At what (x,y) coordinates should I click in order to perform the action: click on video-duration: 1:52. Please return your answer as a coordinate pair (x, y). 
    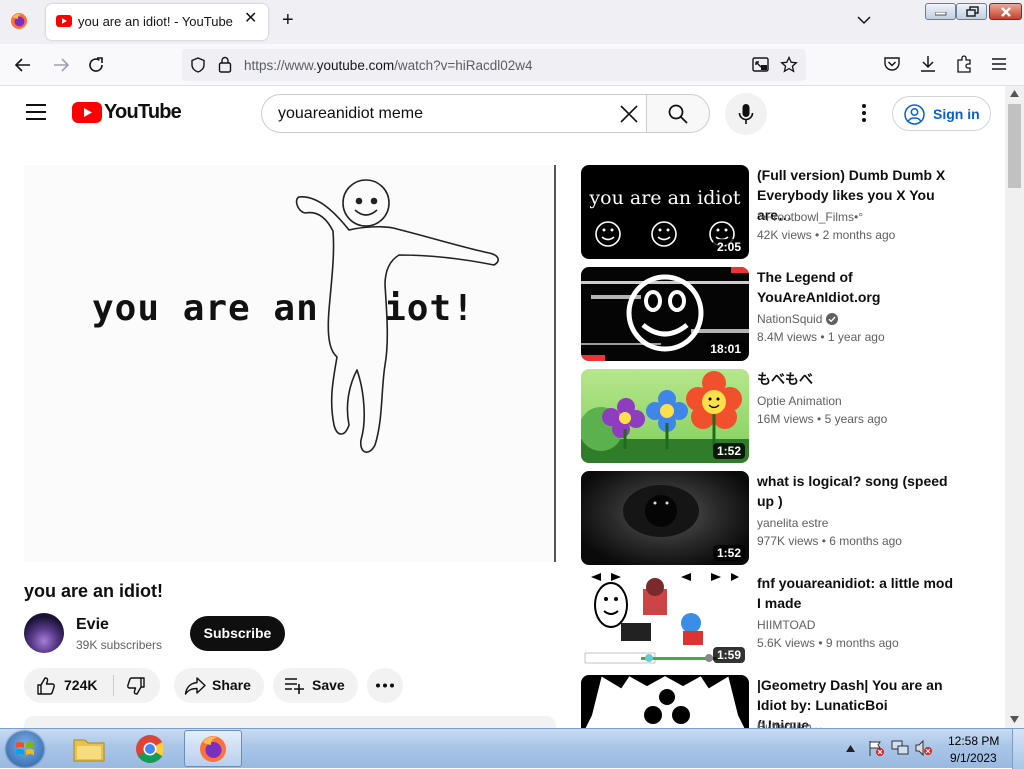
    Looking at the image, I should click on (728, 451).